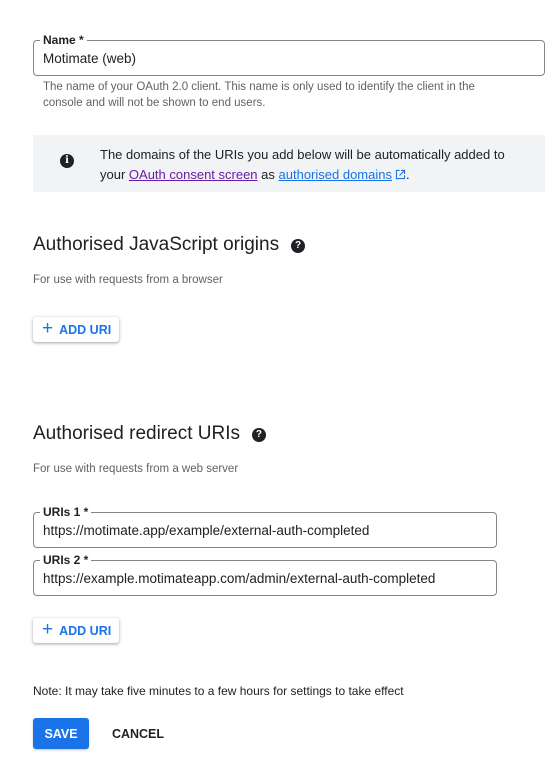  Describe the element at coordinates (149, 434) in the screenshot. I see `redirect-uris-title: Authorised redirect URIs?` at that location.